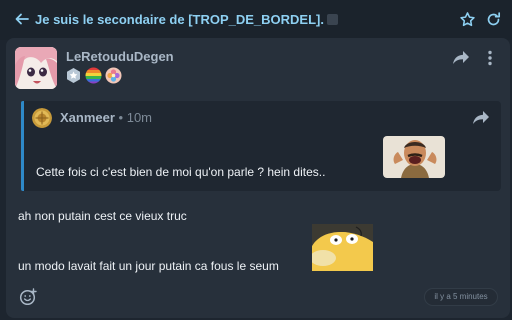 This screenshot has width=512, height=320. I want to click on rainbow-badge-icon, so click(93, 75).